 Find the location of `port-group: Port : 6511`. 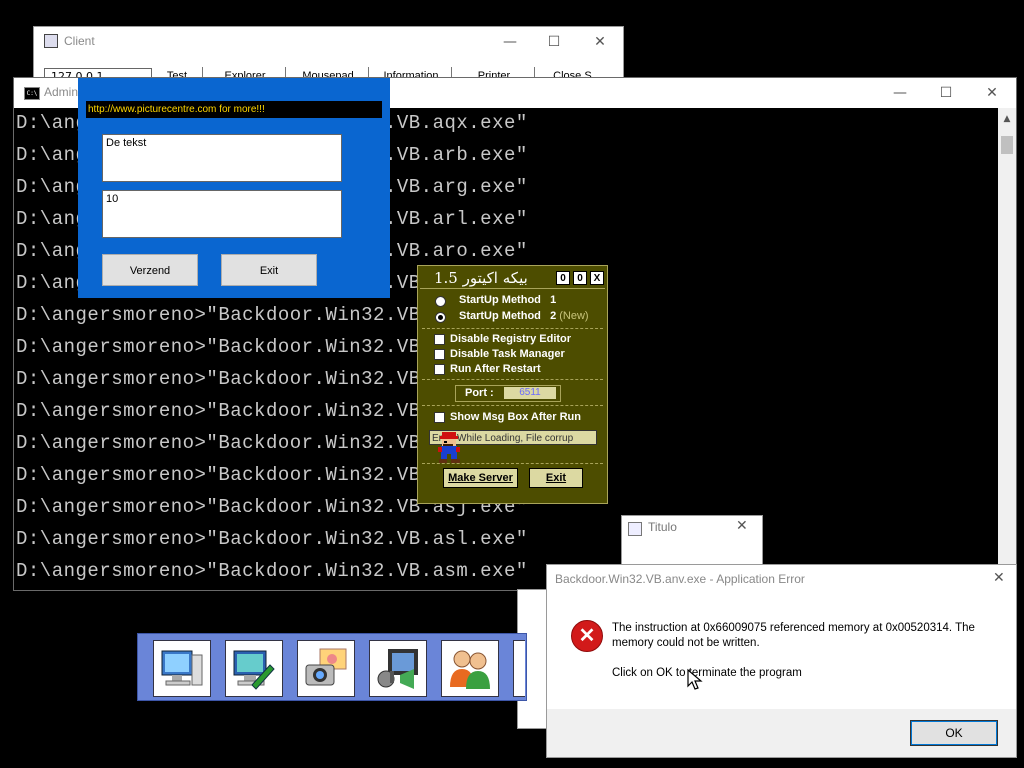

port-group: Port : 6511 is located at coordinates (508, 393).